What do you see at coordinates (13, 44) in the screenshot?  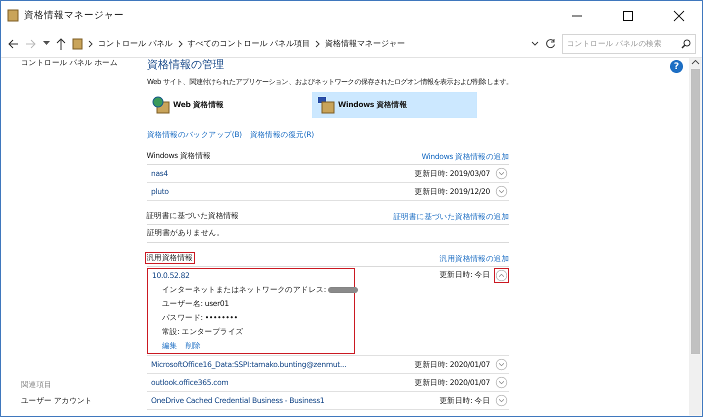 I see `back-arrow-icon` at bounding box center [13, 44].